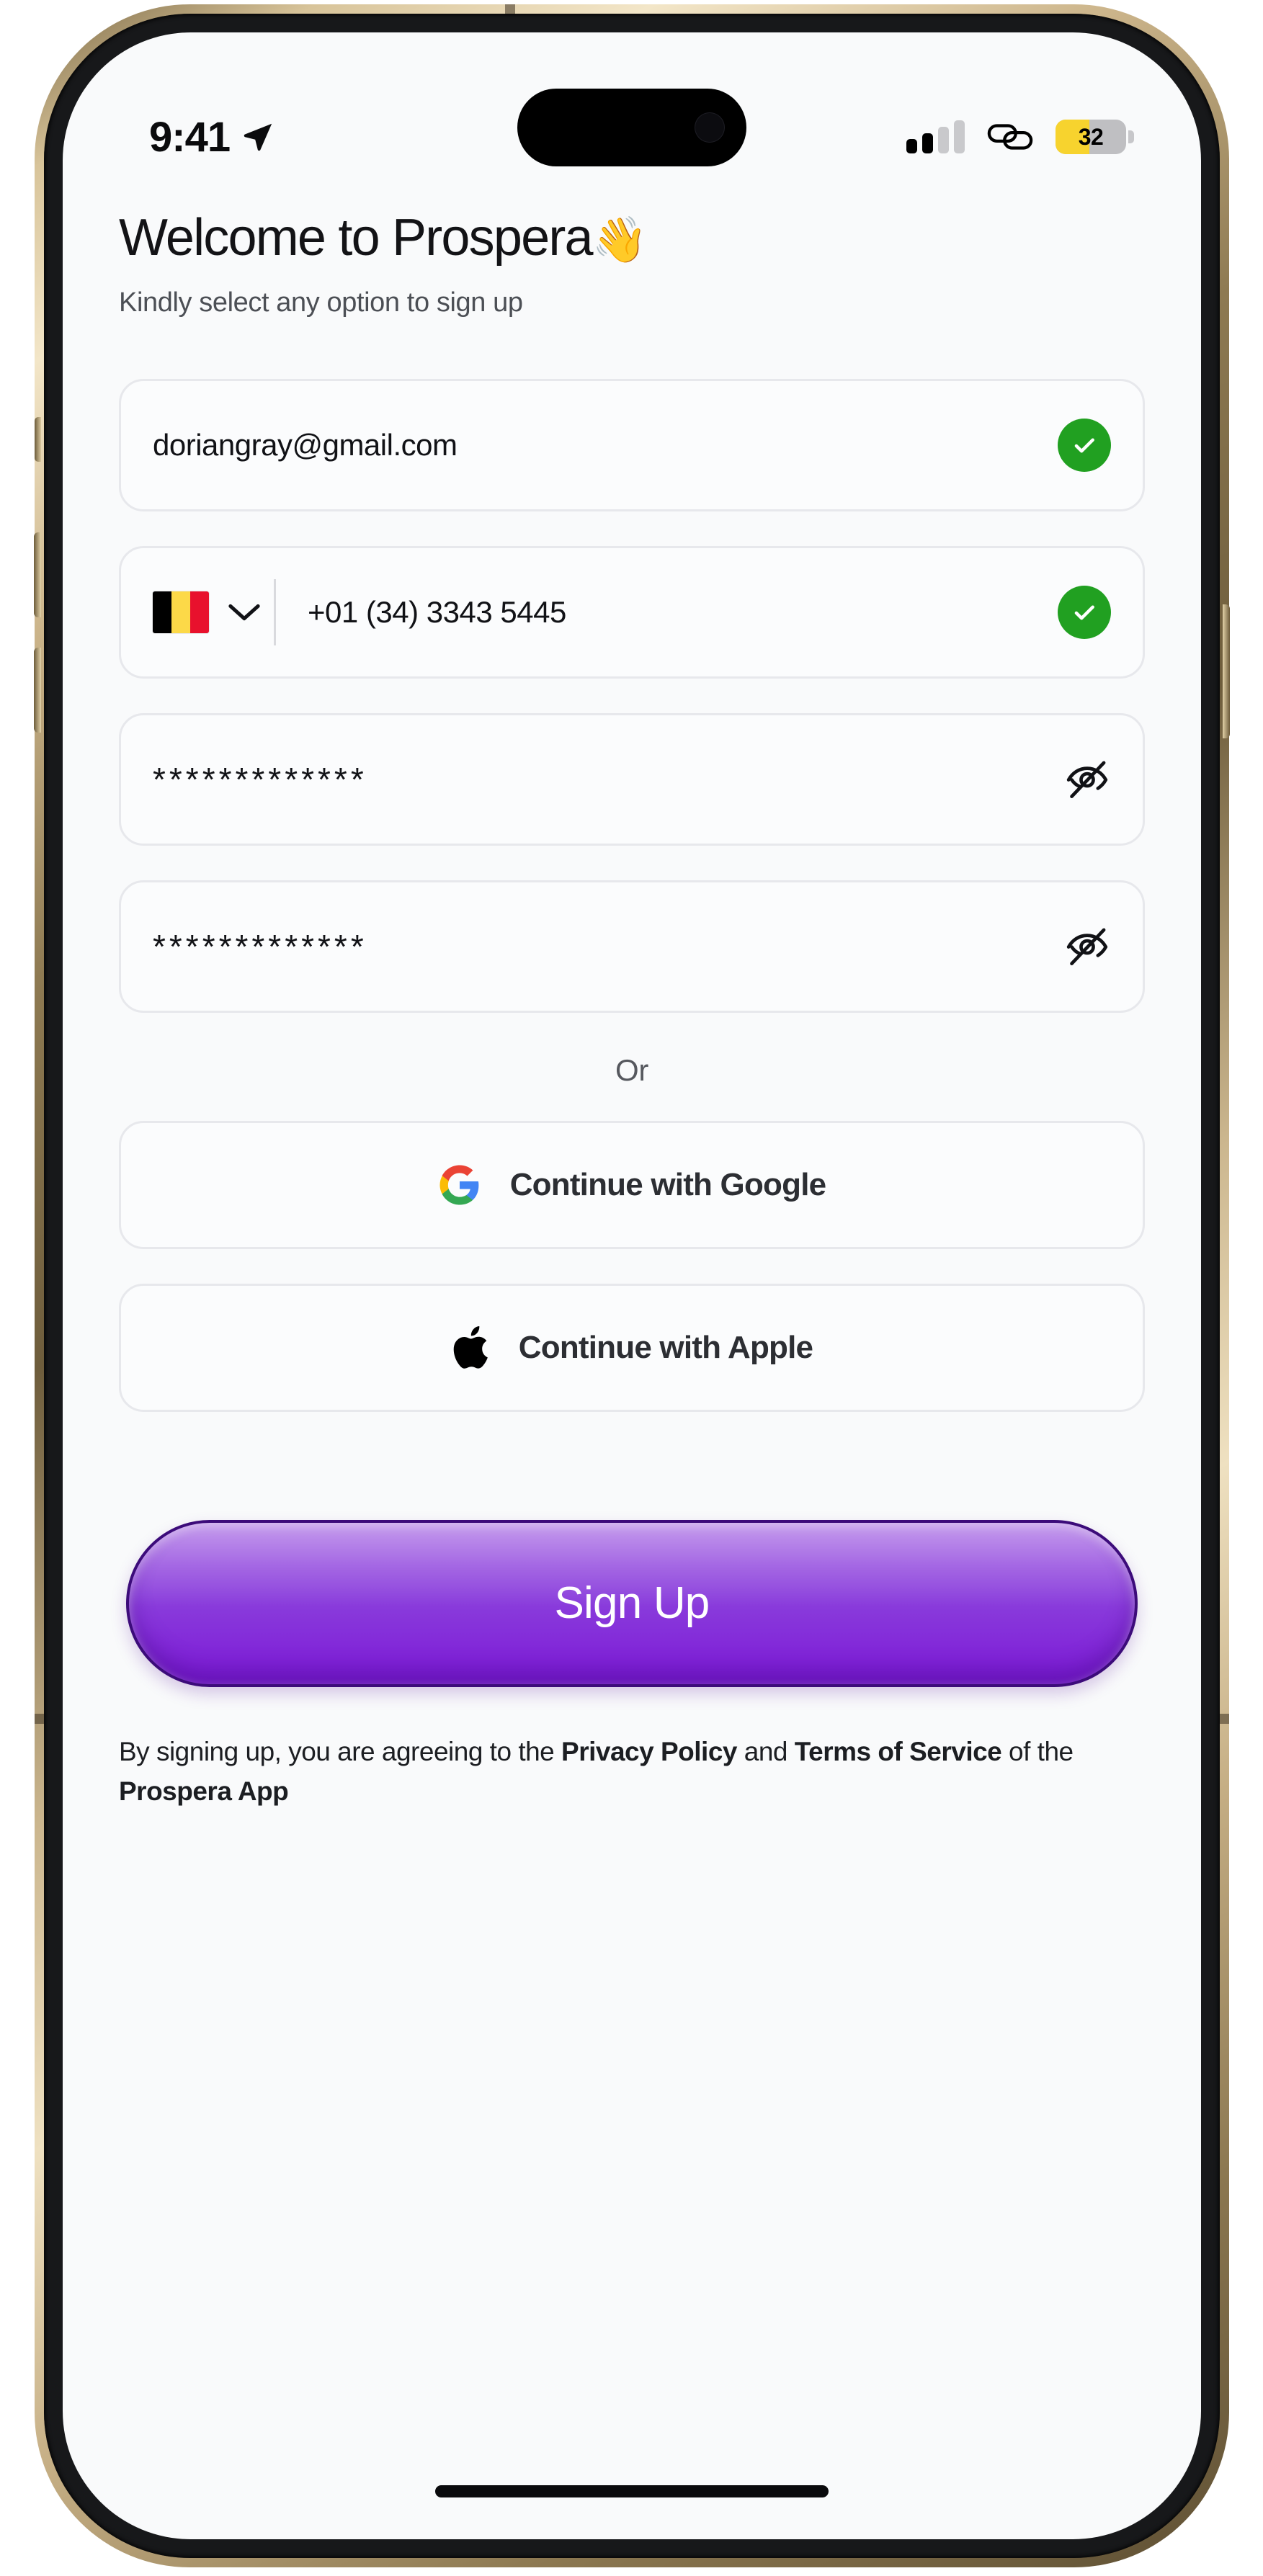 The height and width of the screenshot is (2576, 1263). What do you see at coordinates (899, 1751) in the screenshot?
I see `terms-of-service-link: Terms of Service` at bounding box center [899, 1751].